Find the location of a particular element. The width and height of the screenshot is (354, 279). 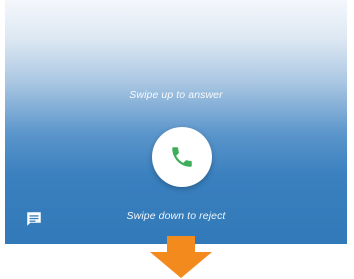

answer-call-button is located at coordinates (182, 157).